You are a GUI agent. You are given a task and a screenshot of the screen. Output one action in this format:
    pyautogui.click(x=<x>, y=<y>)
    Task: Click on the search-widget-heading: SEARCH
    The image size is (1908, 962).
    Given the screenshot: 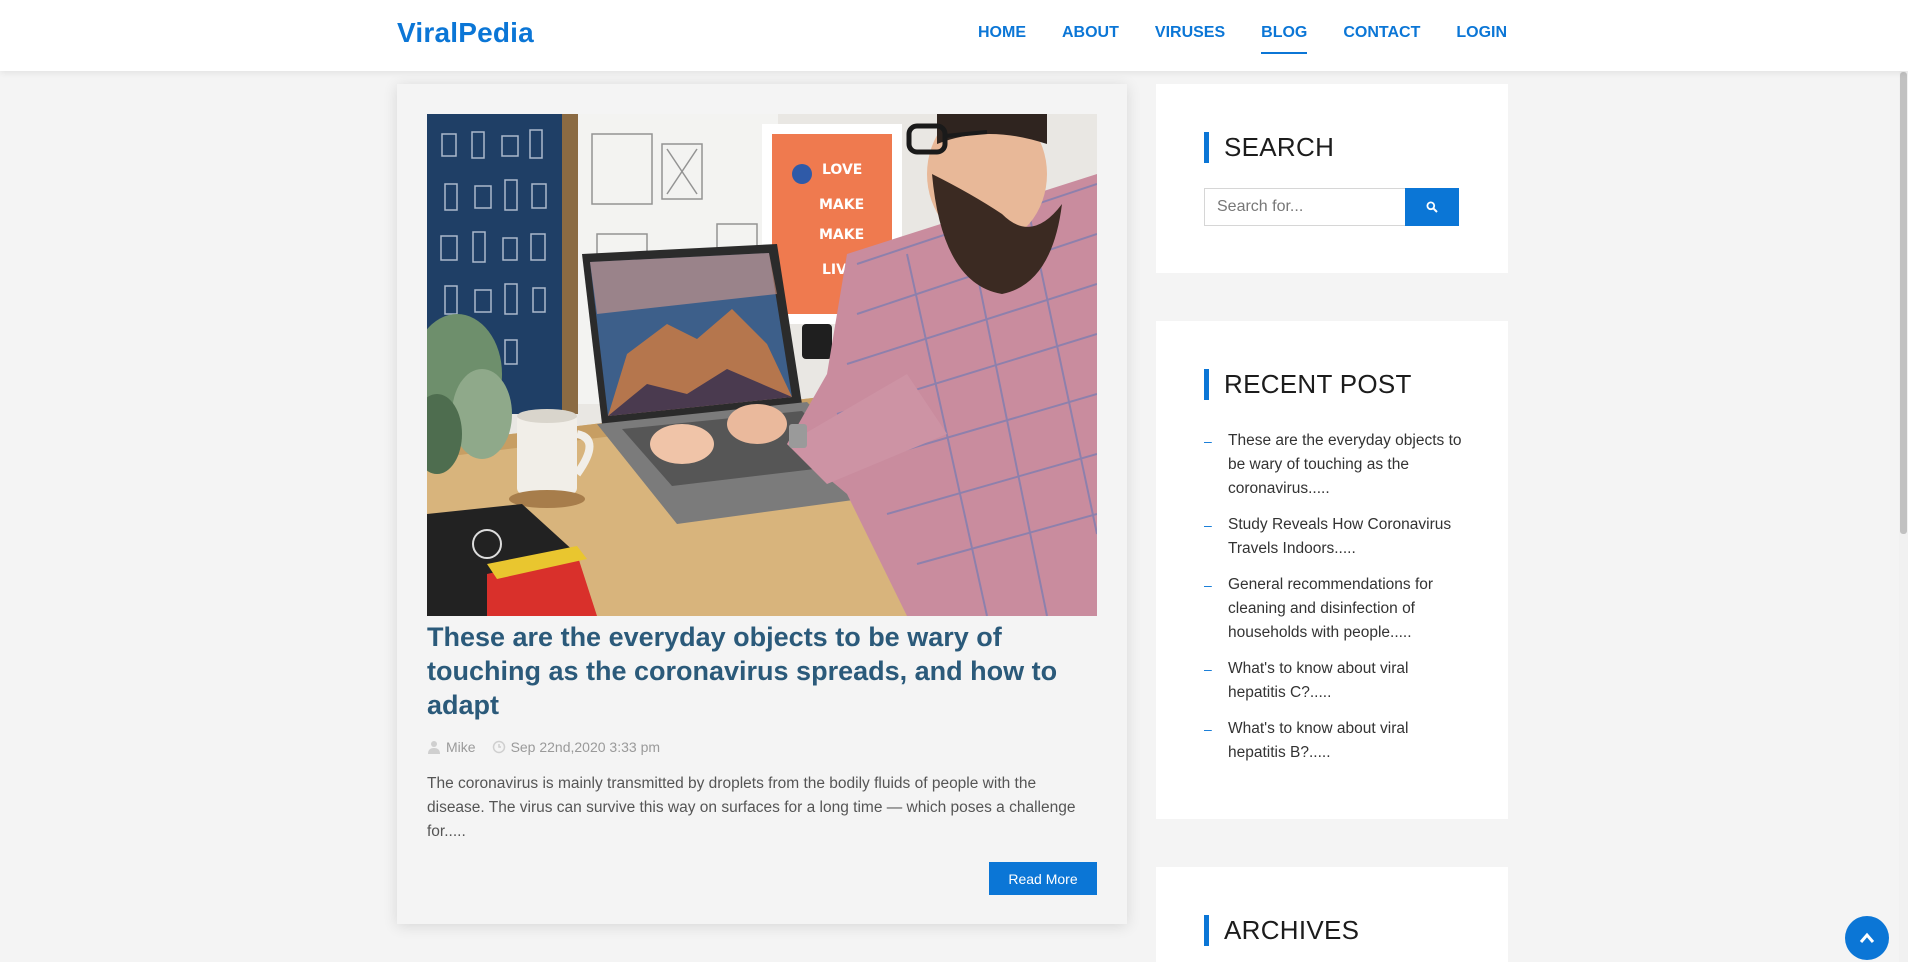 What is the action you would take?
    pyautogui.click(x=1279, y=147)
    